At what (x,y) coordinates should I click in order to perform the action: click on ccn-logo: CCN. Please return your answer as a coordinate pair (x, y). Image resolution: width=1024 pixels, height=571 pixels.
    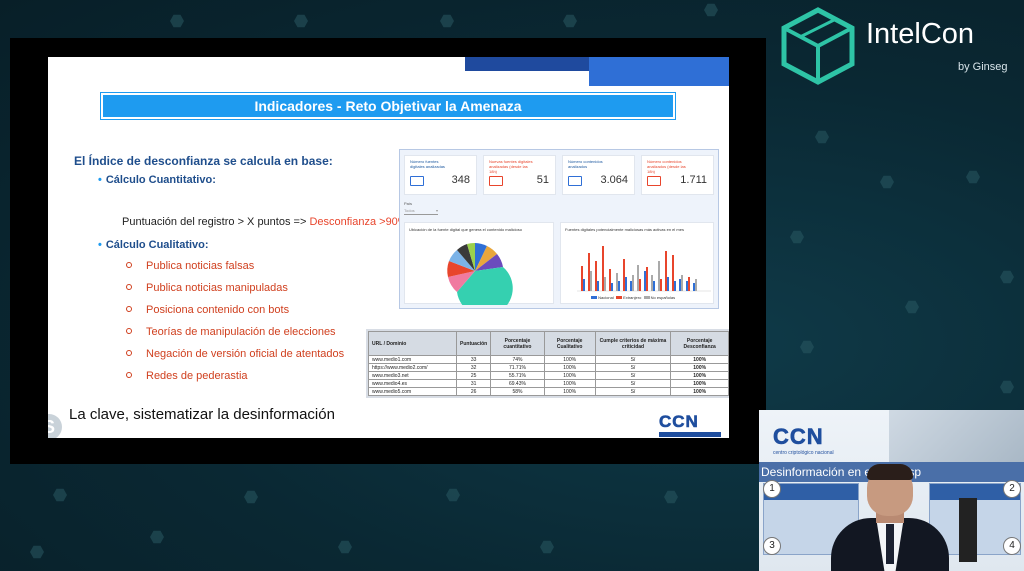
    Looking at the image, I should click on (690, 424).